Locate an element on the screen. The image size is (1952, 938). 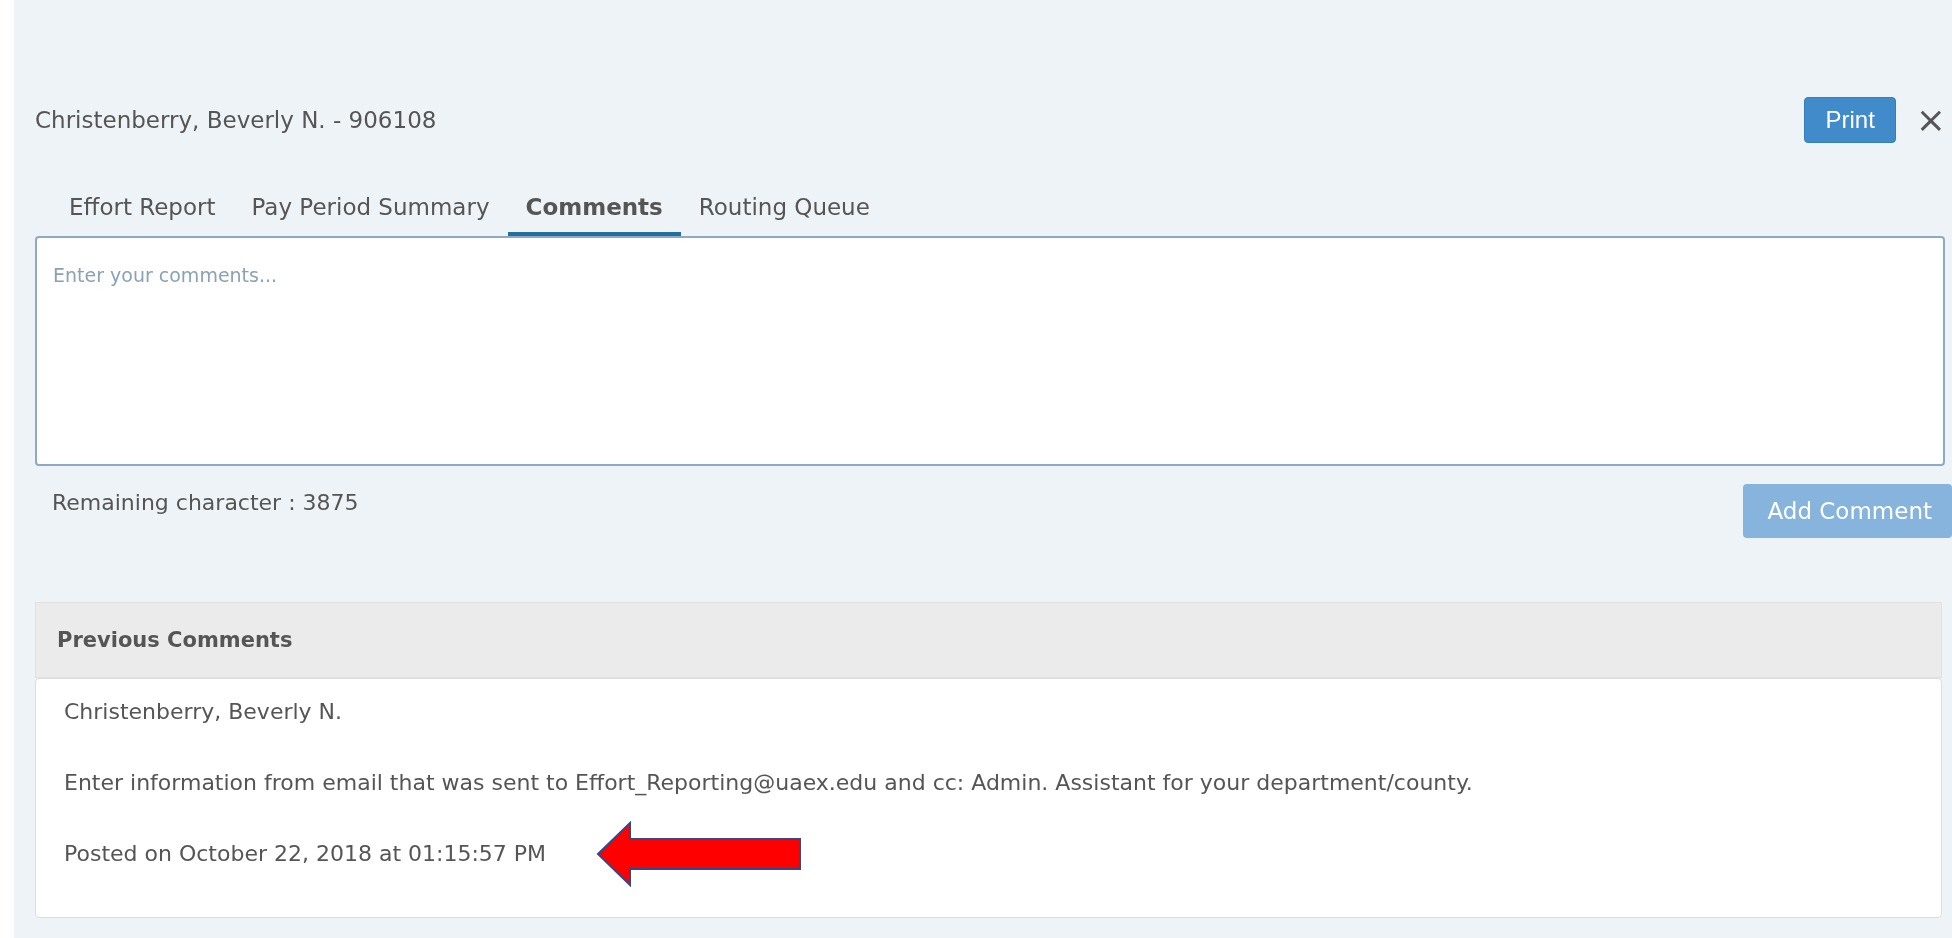
posted-date: Posted on October 22, 2018 at 01:15:57 PM is located at coordinates (305, 853).